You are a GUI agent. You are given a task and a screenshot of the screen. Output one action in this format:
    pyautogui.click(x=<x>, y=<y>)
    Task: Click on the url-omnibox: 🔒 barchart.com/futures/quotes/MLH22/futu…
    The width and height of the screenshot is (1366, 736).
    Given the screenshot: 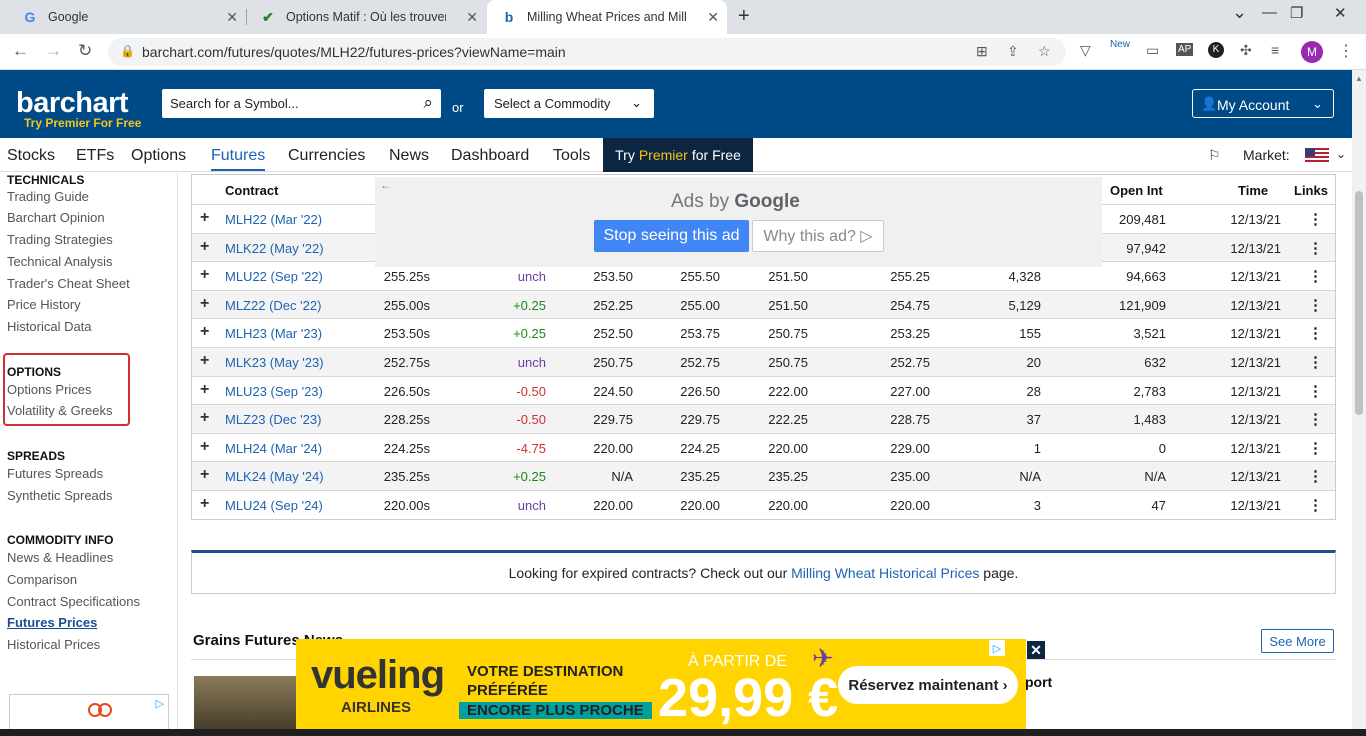 What is the action you would take?
    pyautogui.click(x=587, y=52)
    